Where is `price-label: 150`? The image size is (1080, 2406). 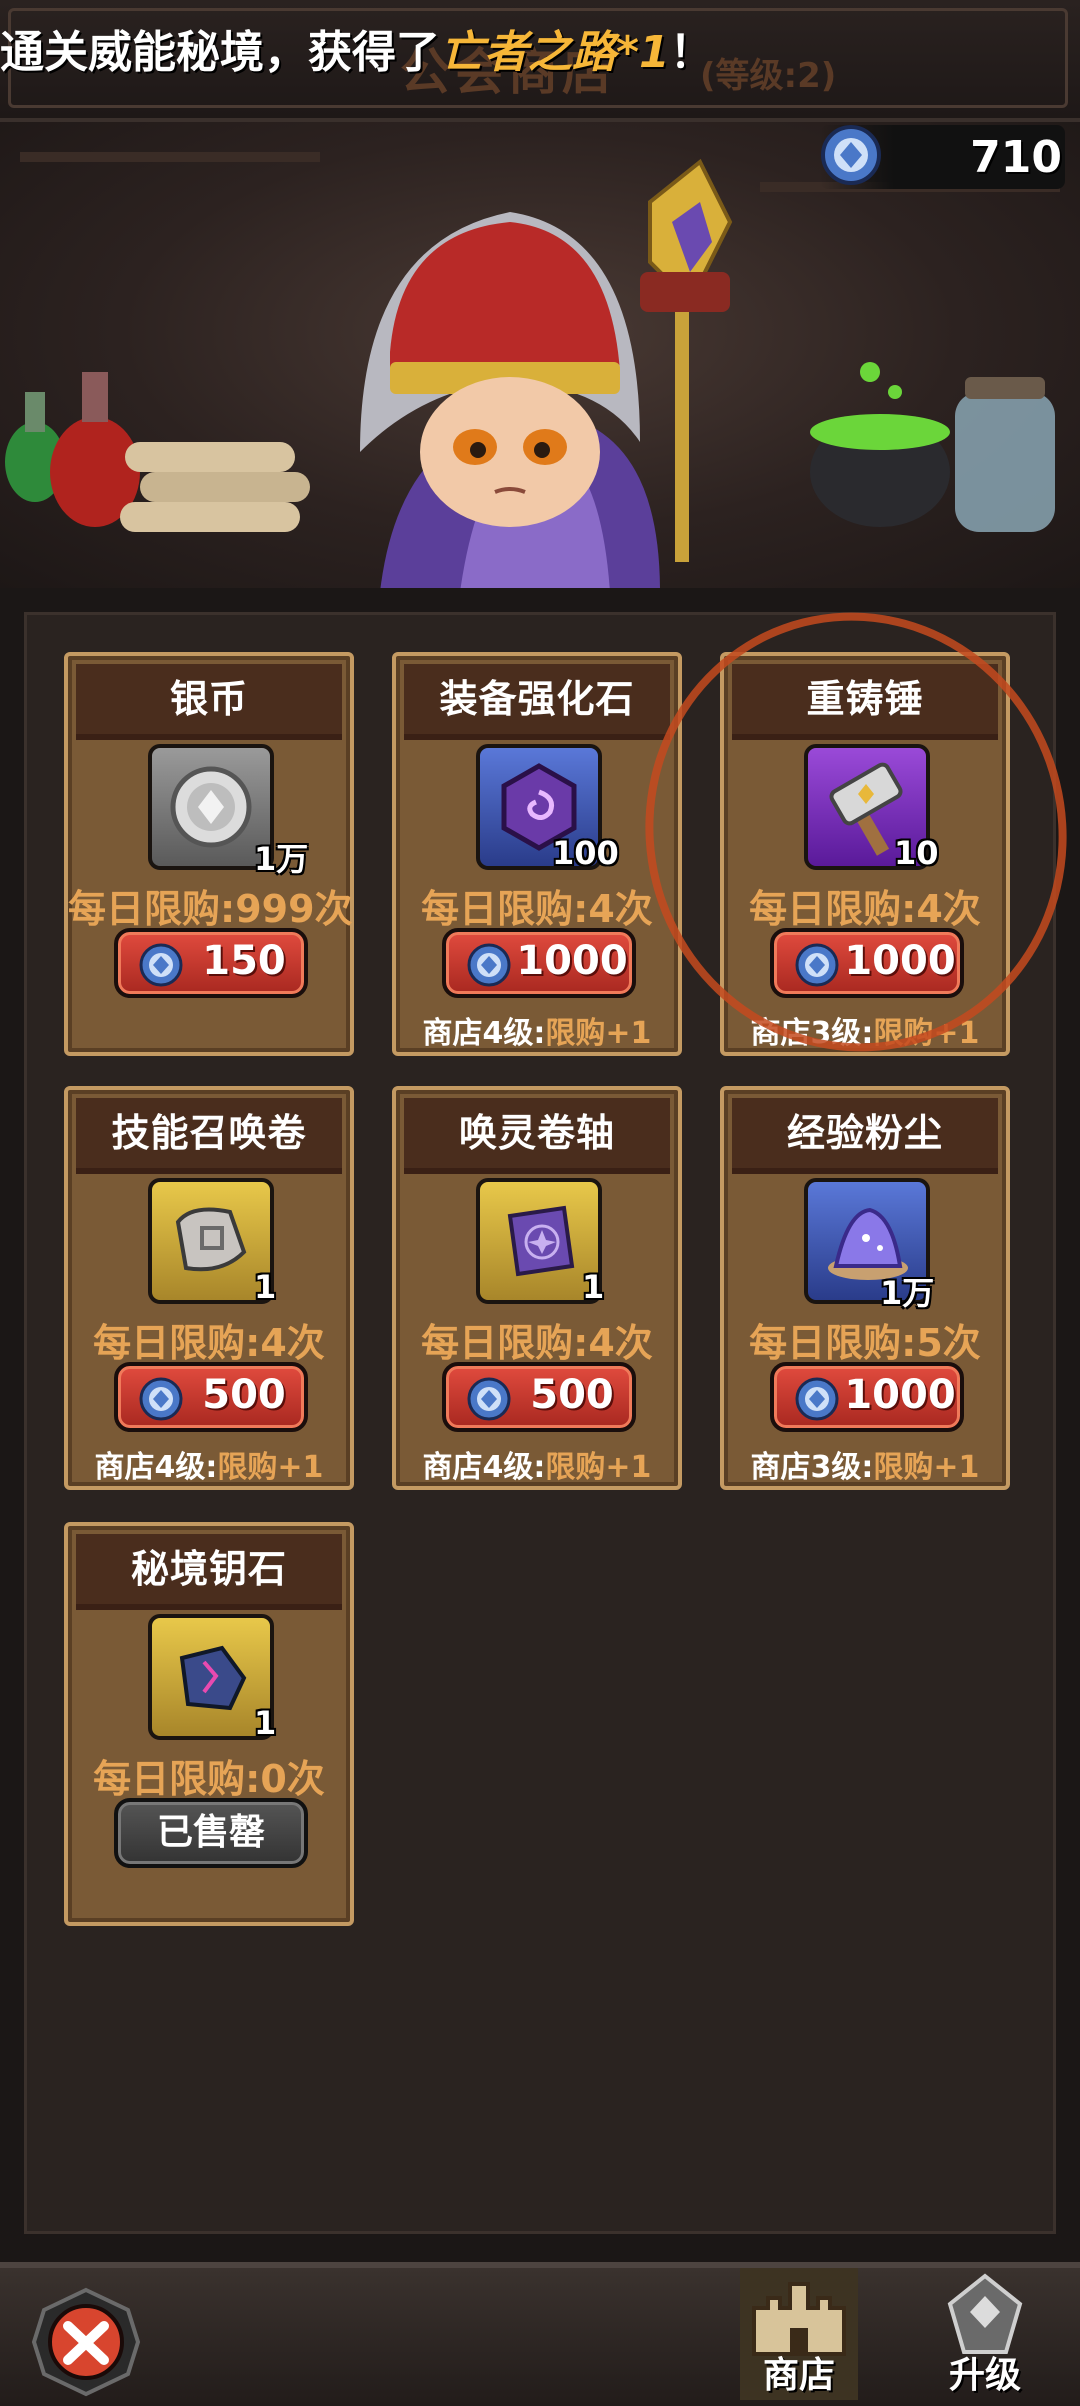
price-label: 150 is located at coordinates (244, 961).